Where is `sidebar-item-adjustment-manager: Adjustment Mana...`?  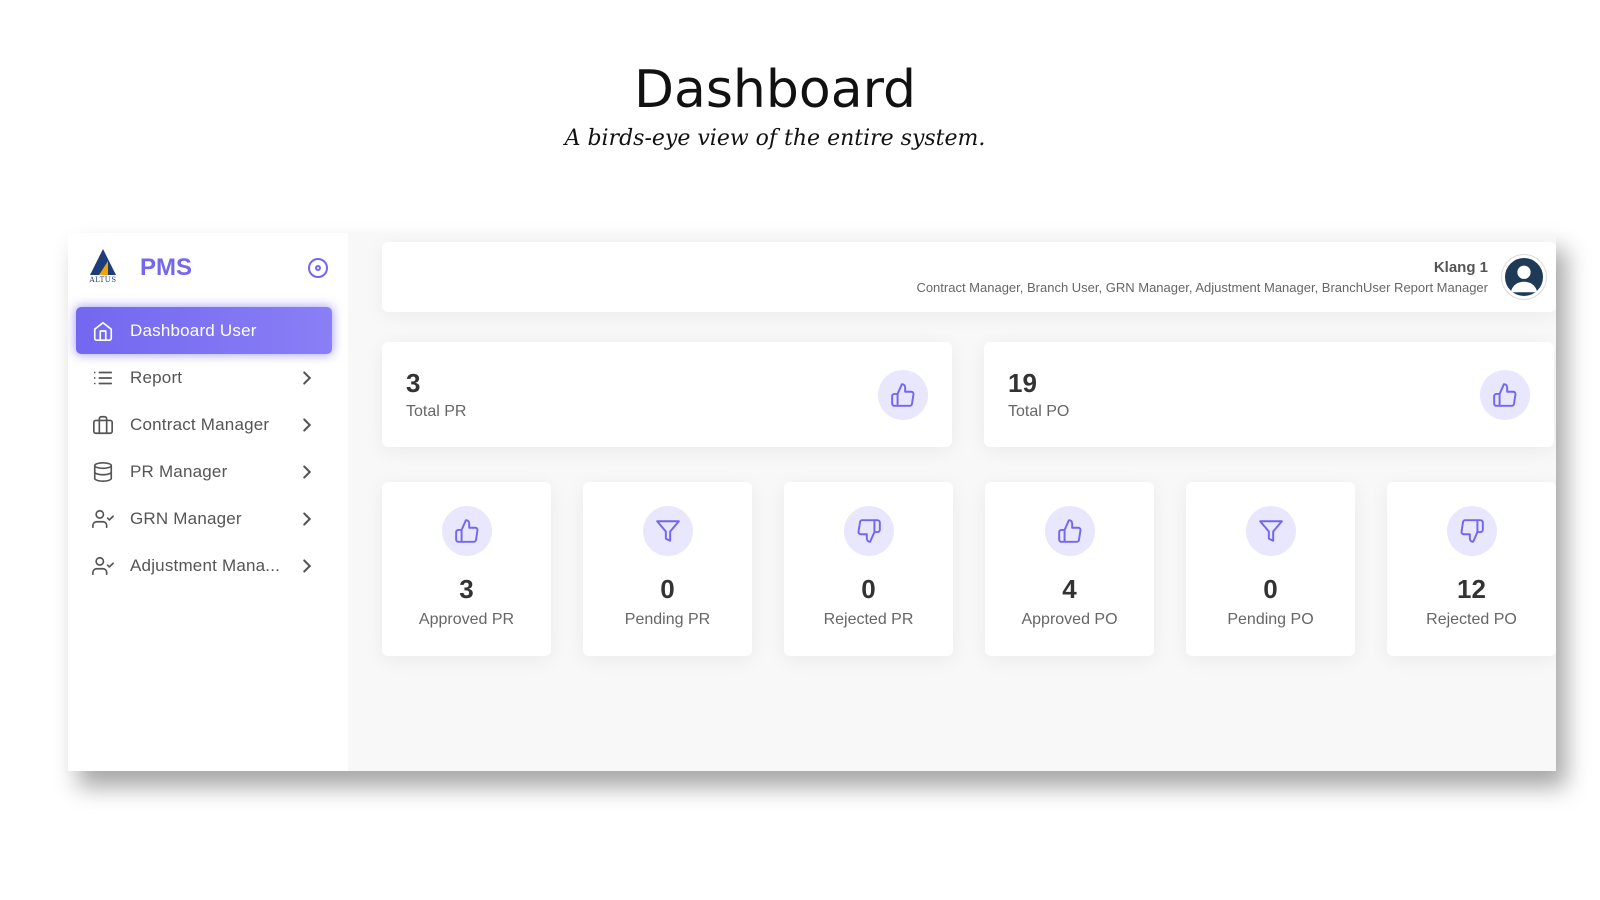 sidebar-item-adjustment-manager: Adjustment Mana... is located at coordinates (204, 565).